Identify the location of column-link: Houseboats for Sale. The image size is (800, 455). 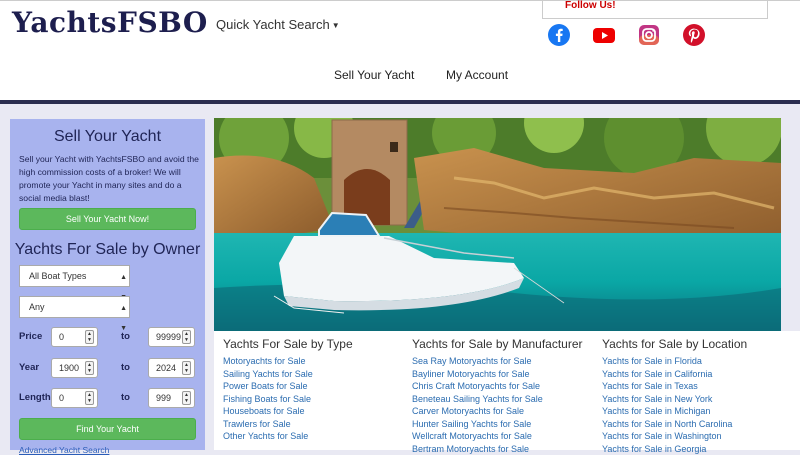
(264, 411).